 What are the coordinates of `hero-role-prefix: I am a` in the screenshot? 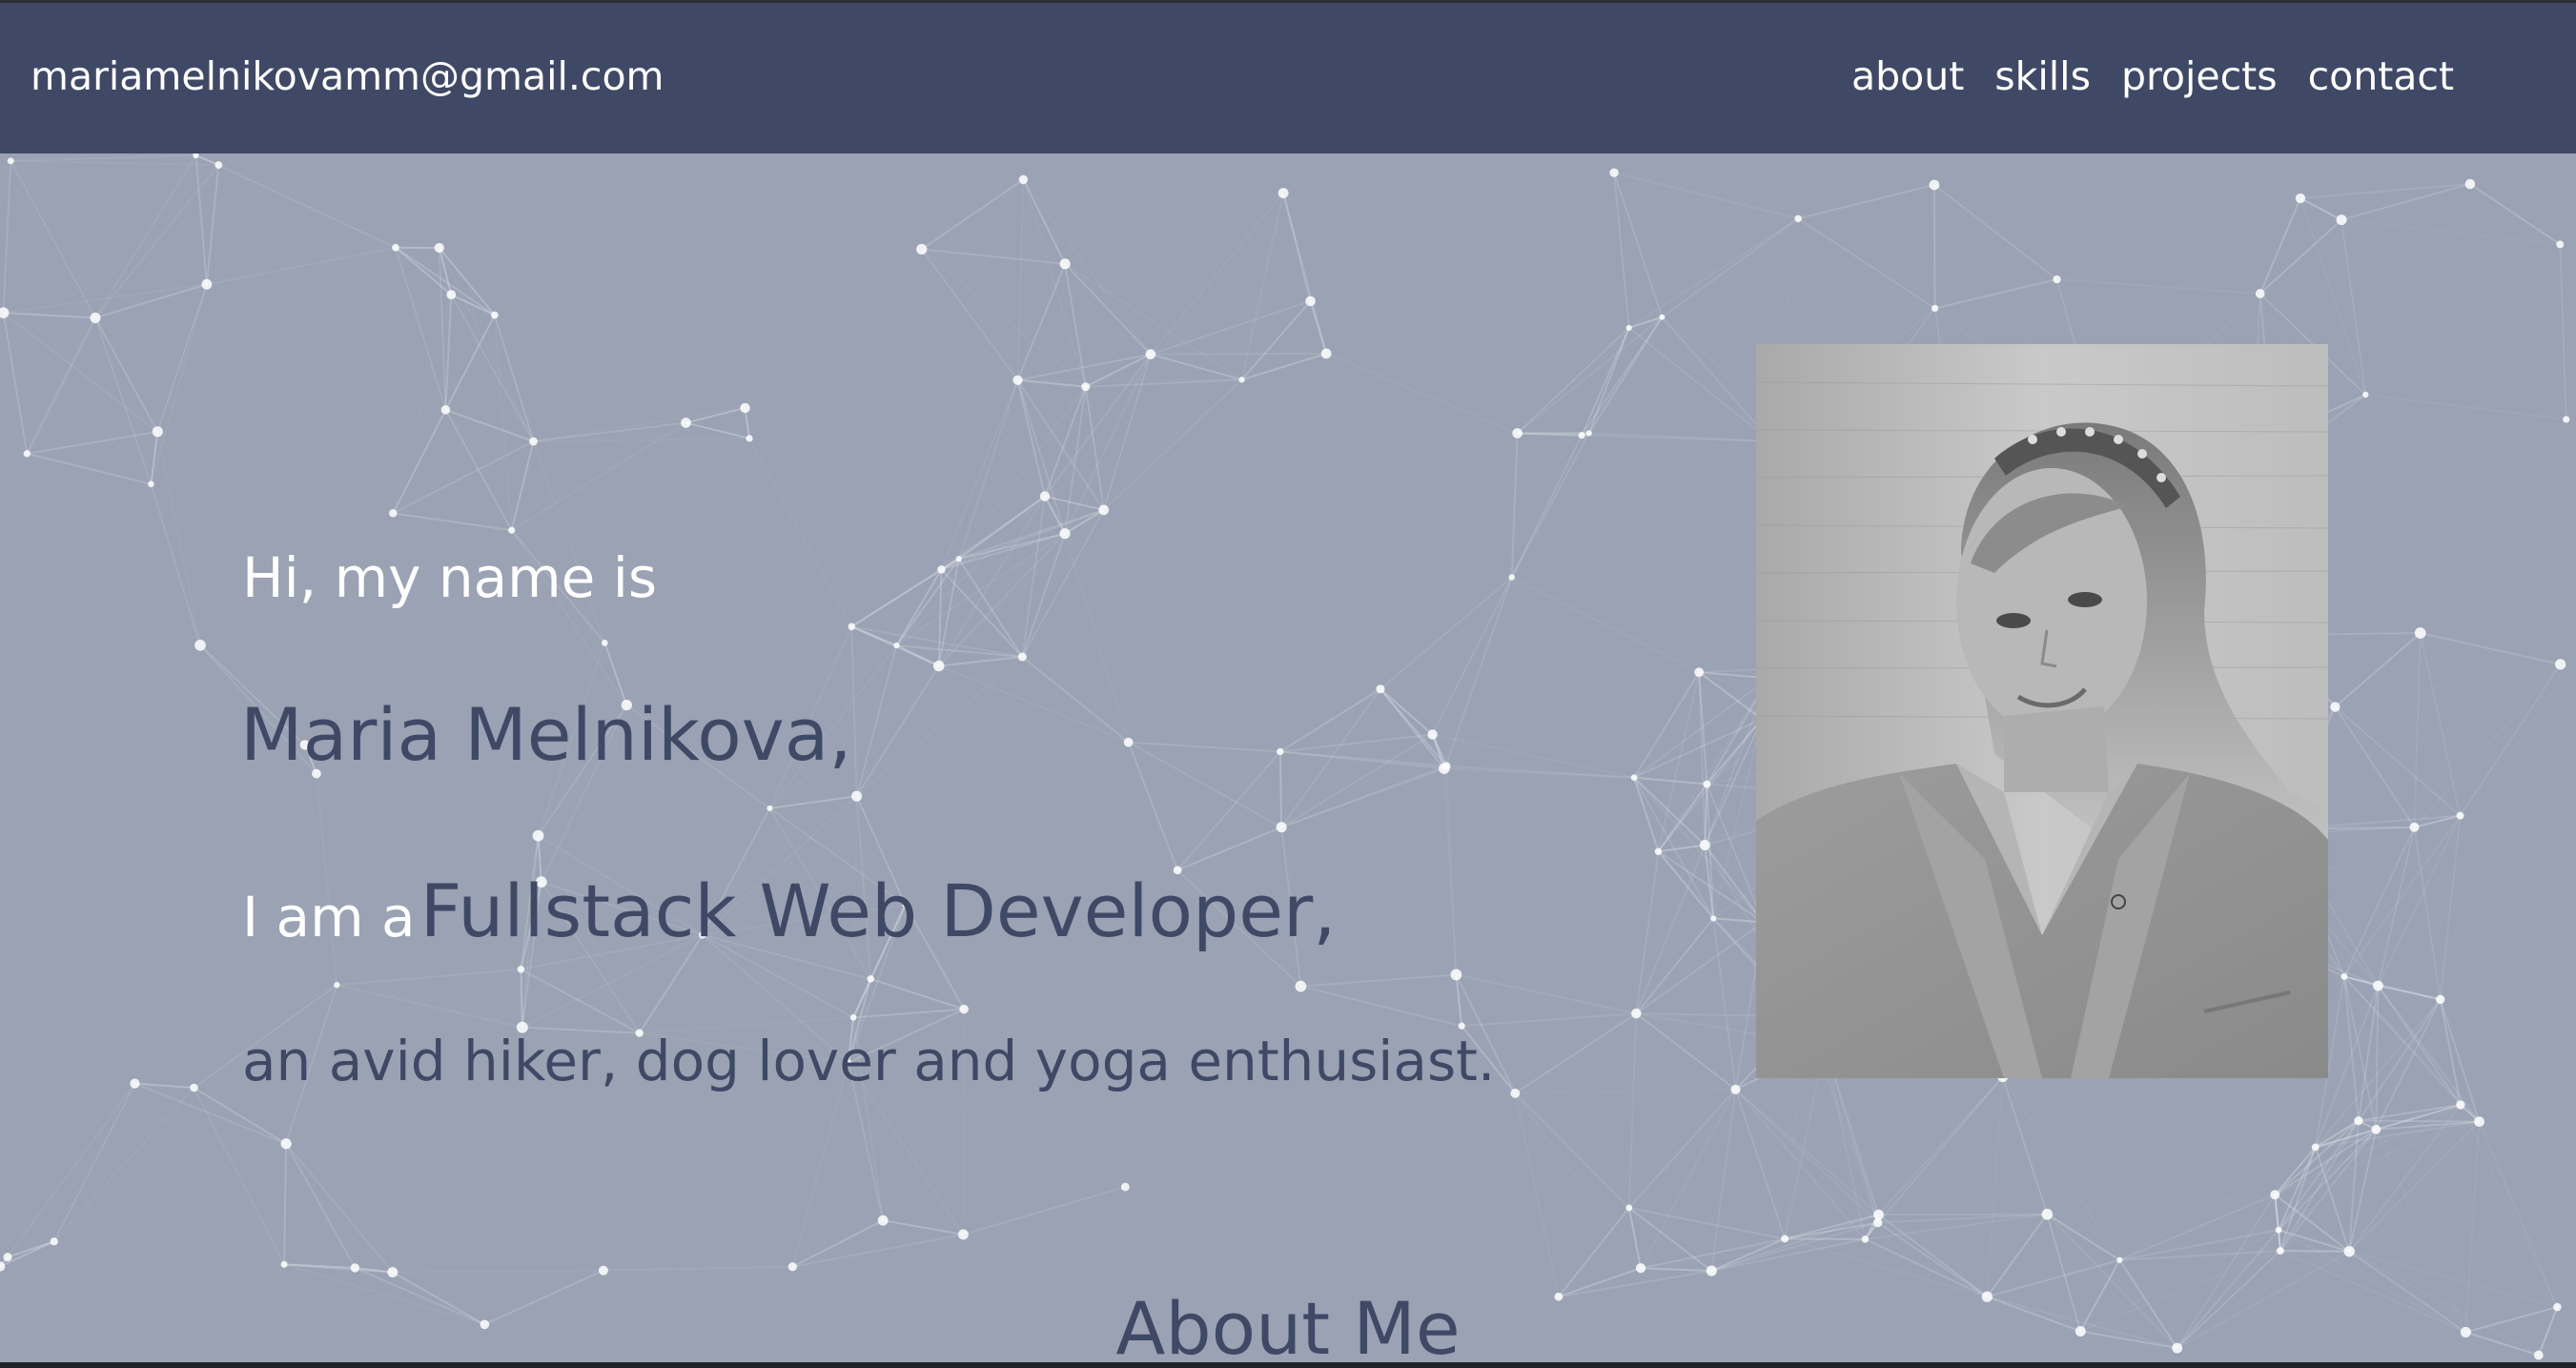 It's located at (329, 917).